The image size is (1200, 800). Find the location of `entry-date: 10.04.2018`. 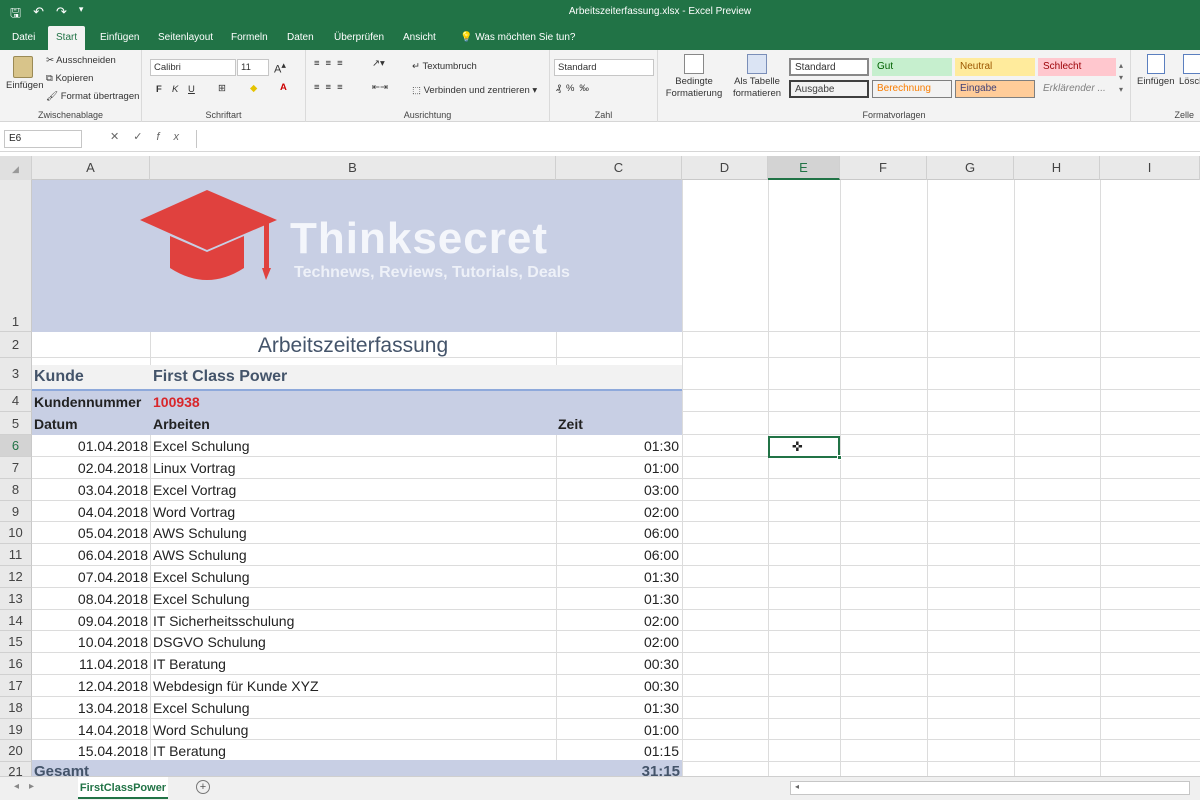

entry-date: 10.04.2018 is located at coordinates (90, 642).